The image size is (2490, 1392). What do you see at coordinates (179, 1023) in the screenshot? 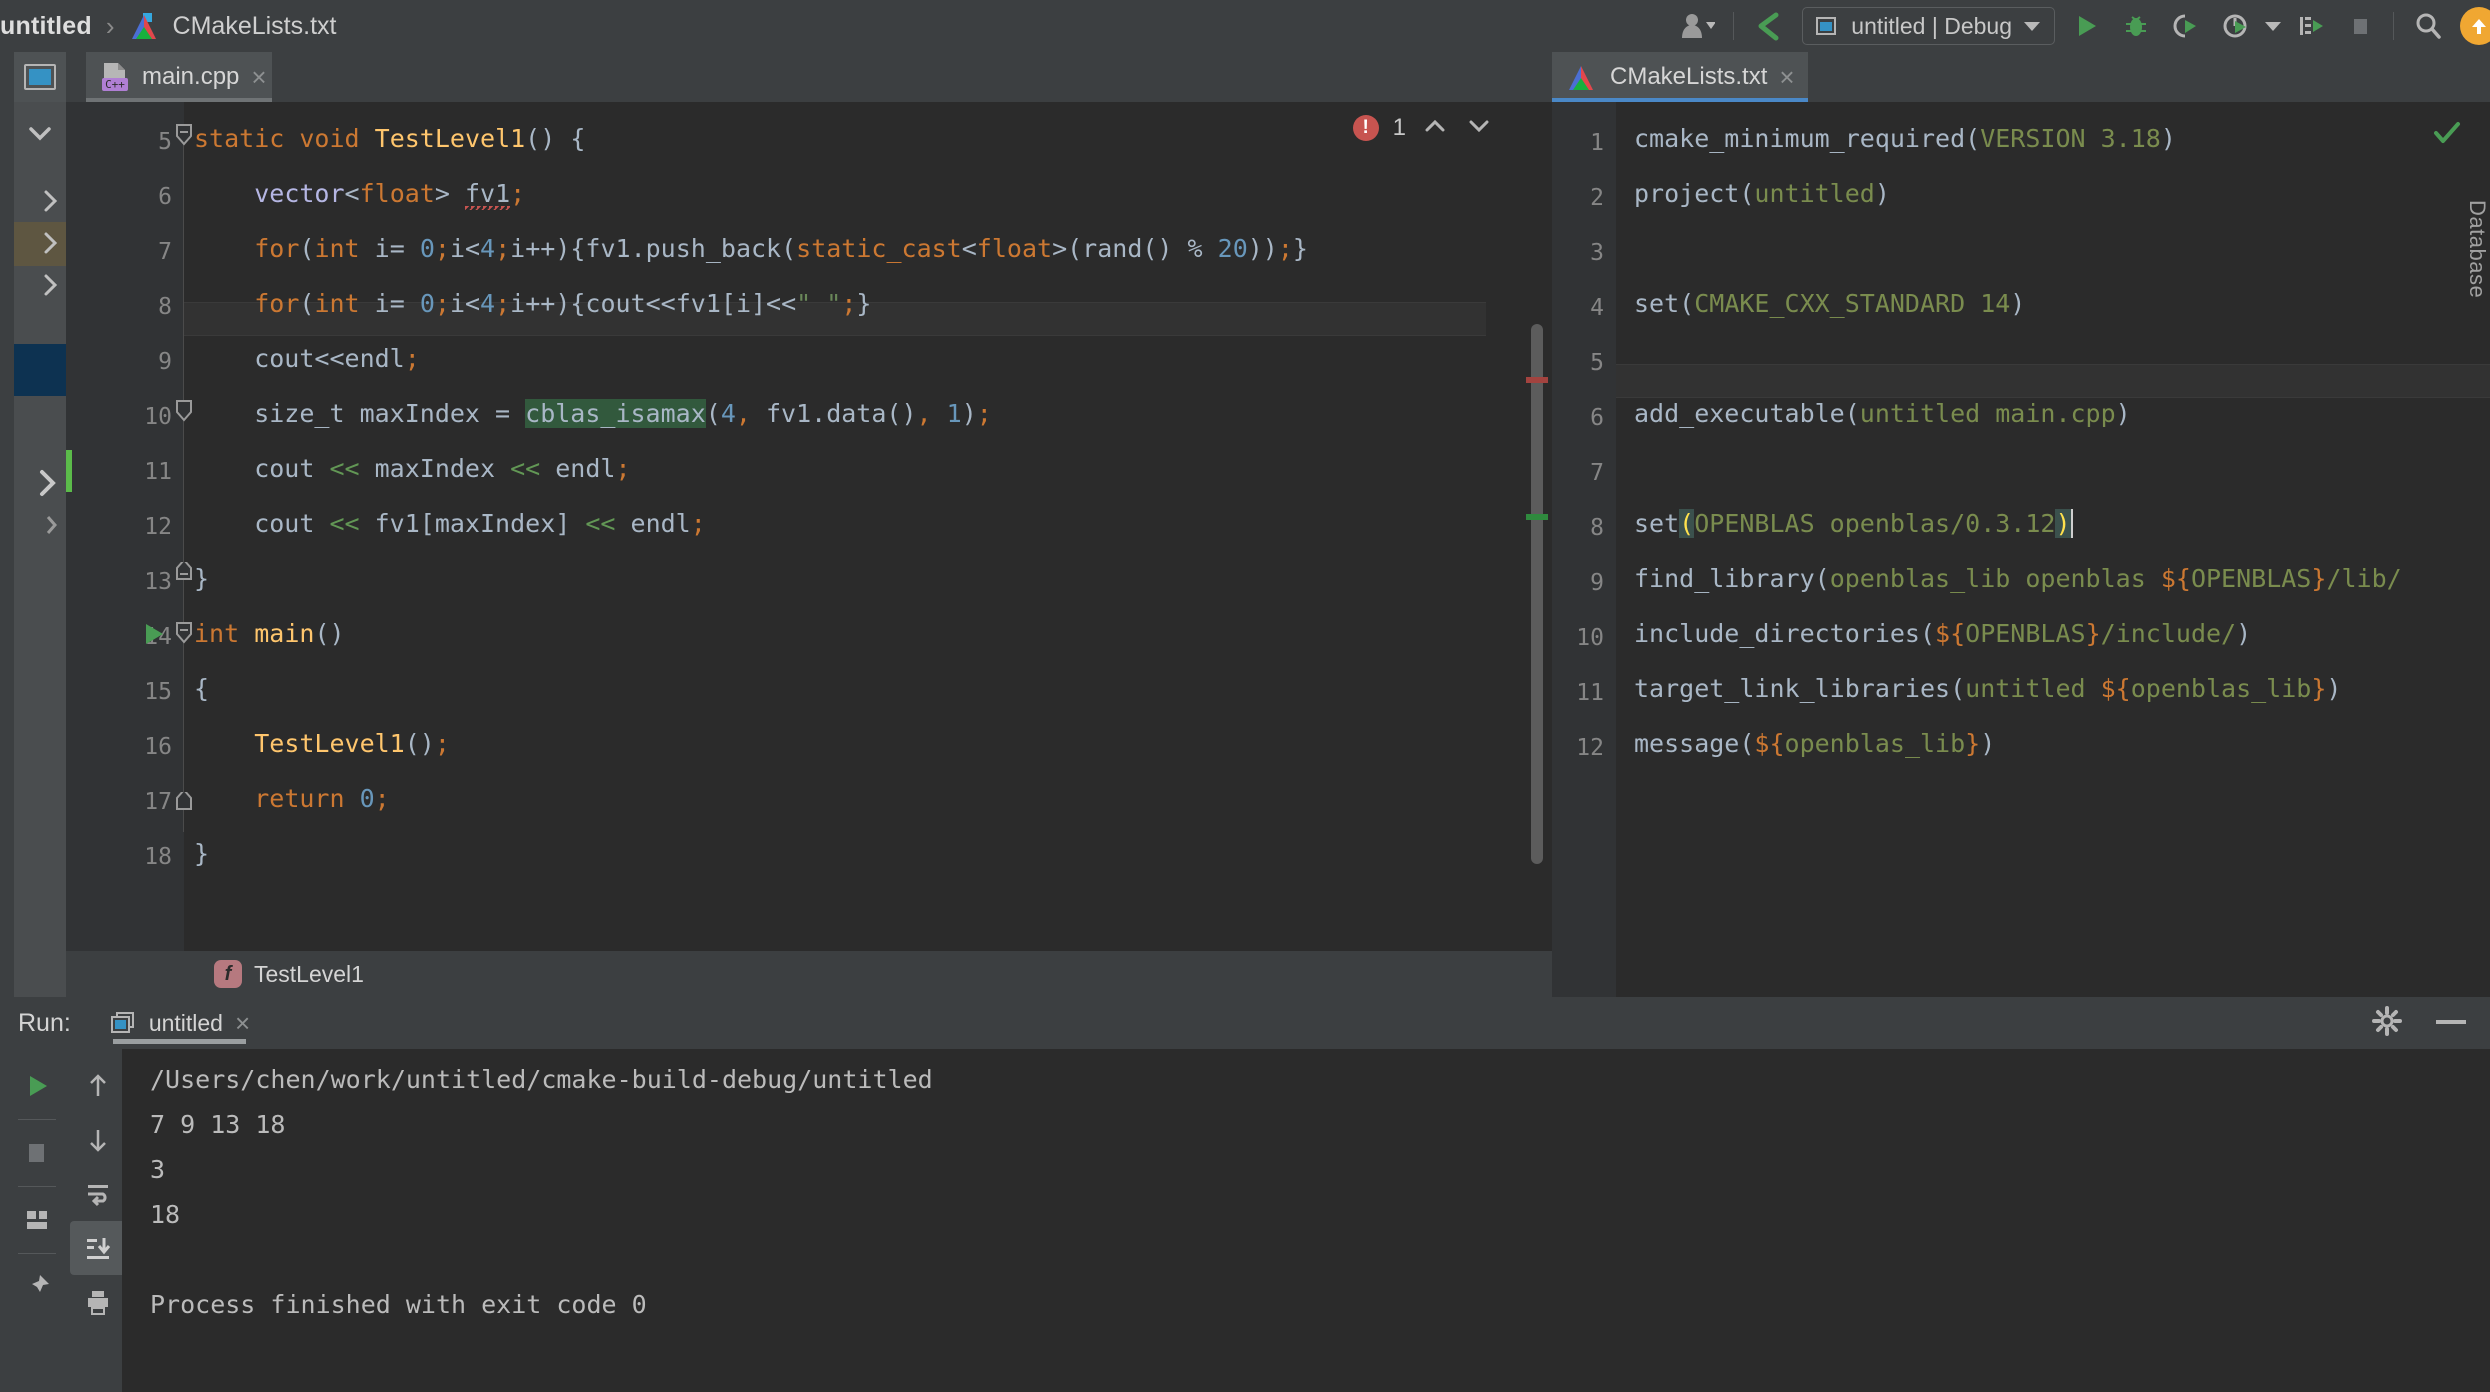
I see `run-tab-untitled: untitled ×` at bounding box center [179, 1023].